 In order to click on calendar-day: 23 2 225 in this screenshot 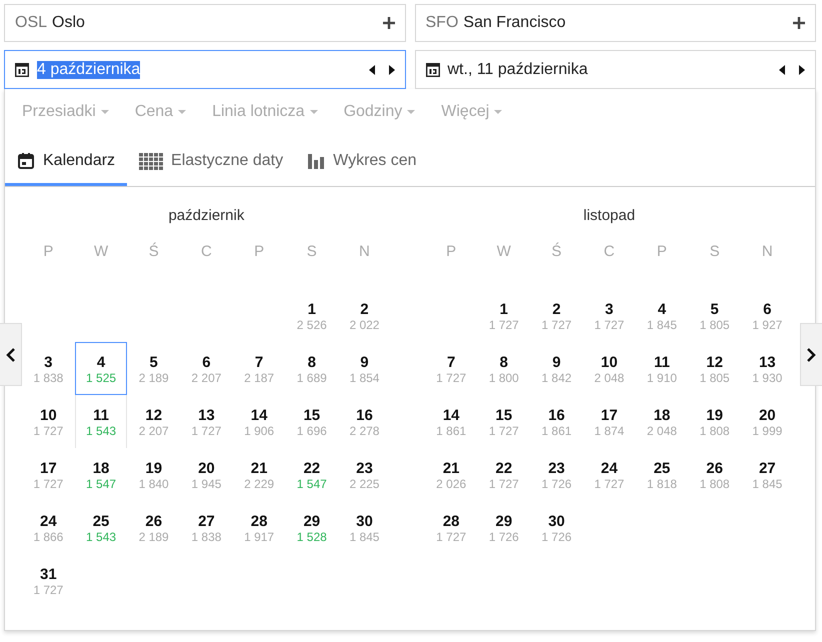, I will do `click(364, 474)`.